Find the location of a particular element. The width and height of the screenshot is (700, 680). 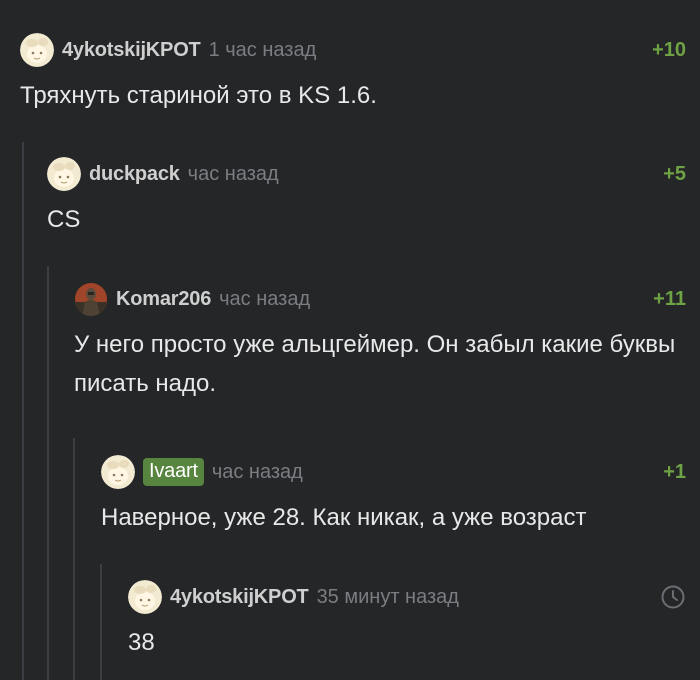

comment-text: 38 is located at coordinates (141, 642).